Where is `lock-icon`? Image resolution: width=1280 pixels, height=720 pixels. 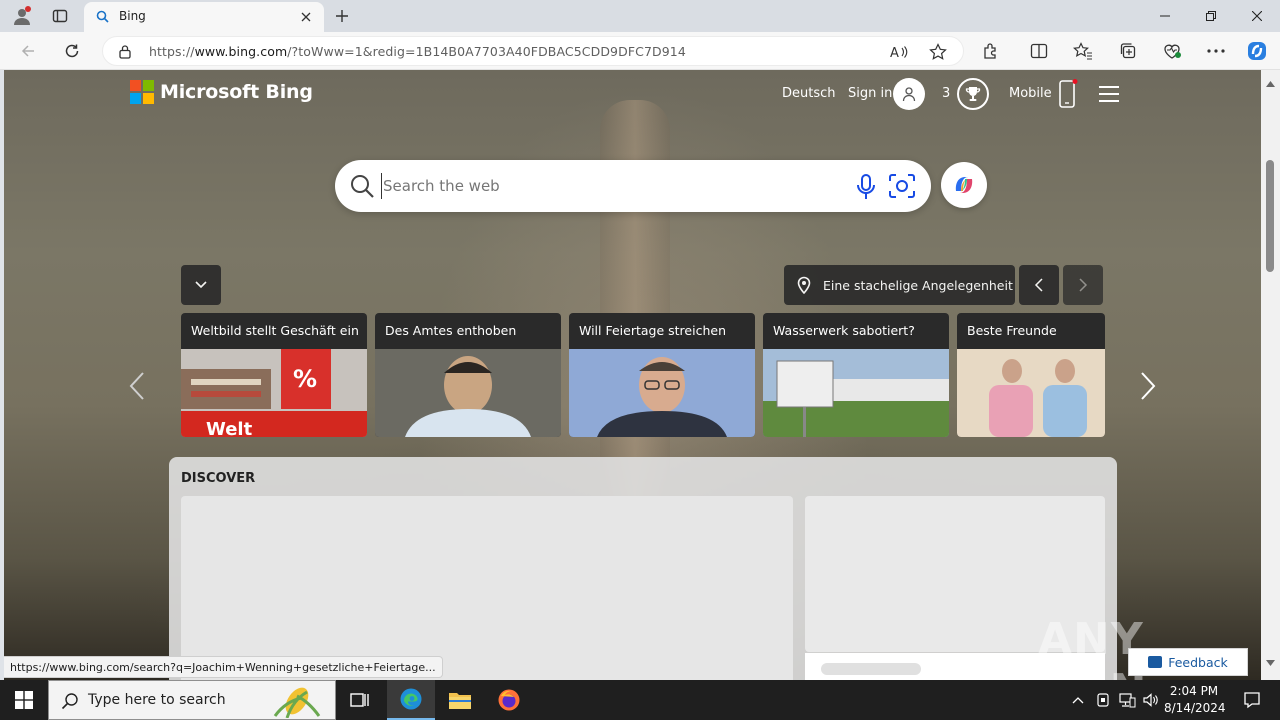 lock-icon is located at coordinates (125, 53).